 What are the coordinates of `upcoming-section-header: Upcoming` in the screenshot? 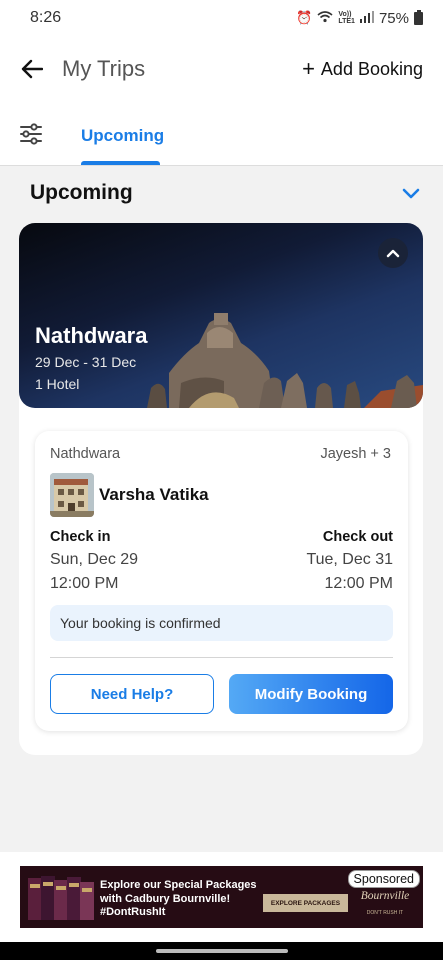 It's located at (226, 193).